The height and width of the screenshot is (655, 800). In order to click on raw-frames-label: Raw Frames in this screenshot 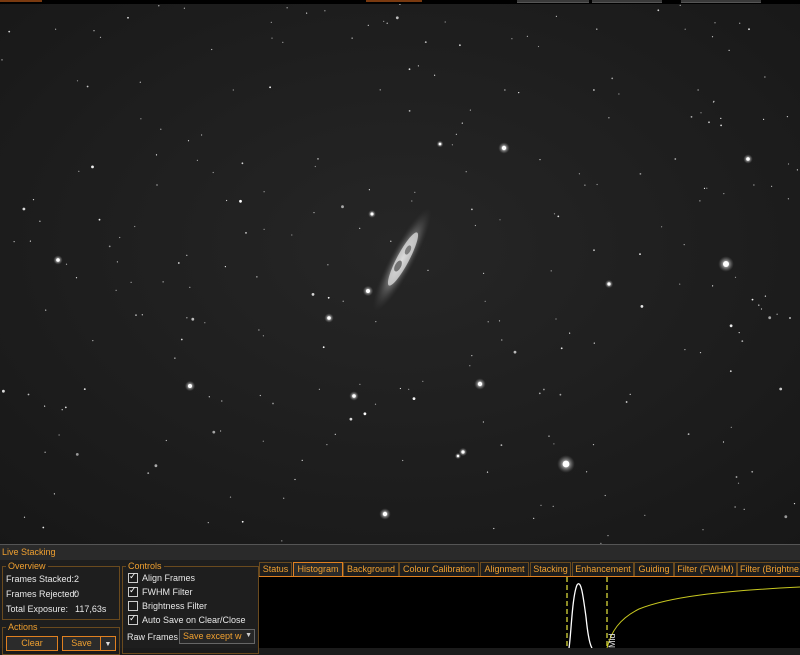, I will do `click(153, 637)`.